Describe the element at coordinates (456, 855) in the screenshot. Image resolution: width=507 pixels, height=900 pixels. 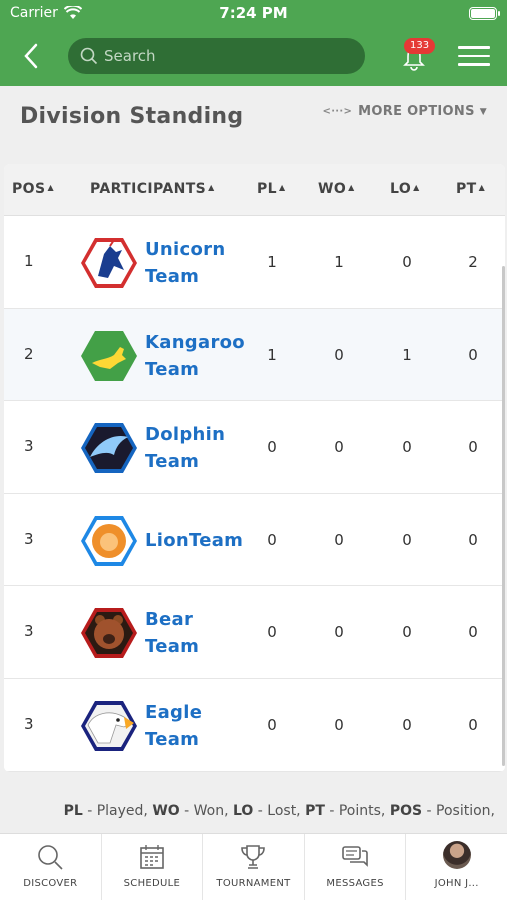
I see `avatar` at that location.